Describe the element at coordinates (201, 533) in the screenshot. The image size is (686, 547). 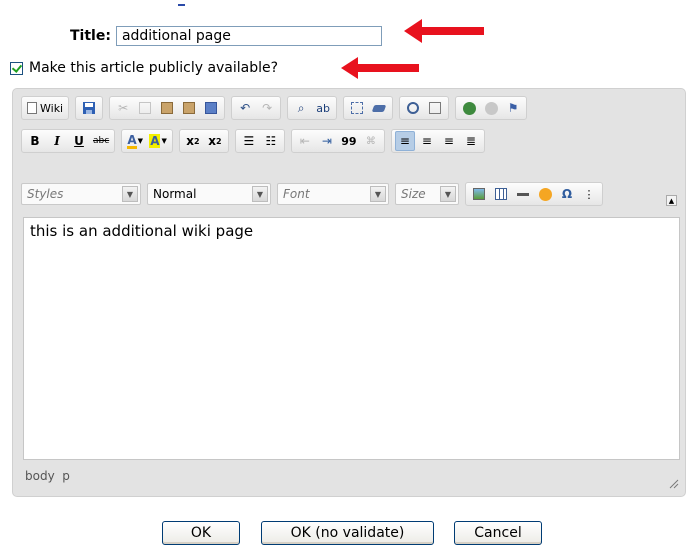
I see `ok-button: OK` at that location.